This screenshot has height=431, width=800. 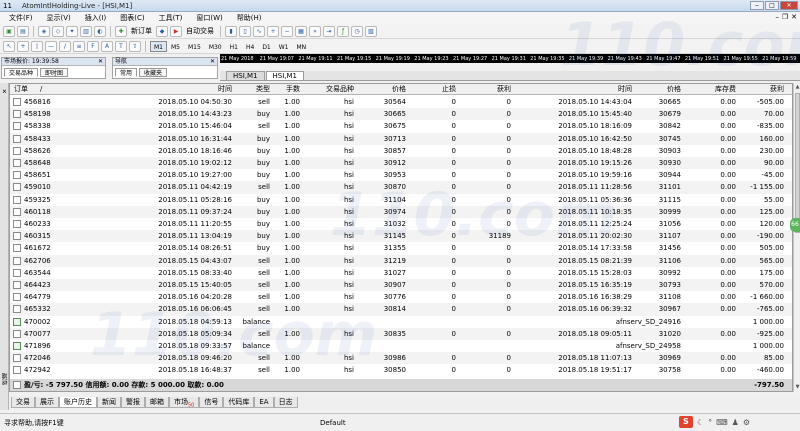 What do you see at coordinates (209, 18) in the screenshot?
I see `menu-item: 窗口(W)` at bounding box center [209, 18].